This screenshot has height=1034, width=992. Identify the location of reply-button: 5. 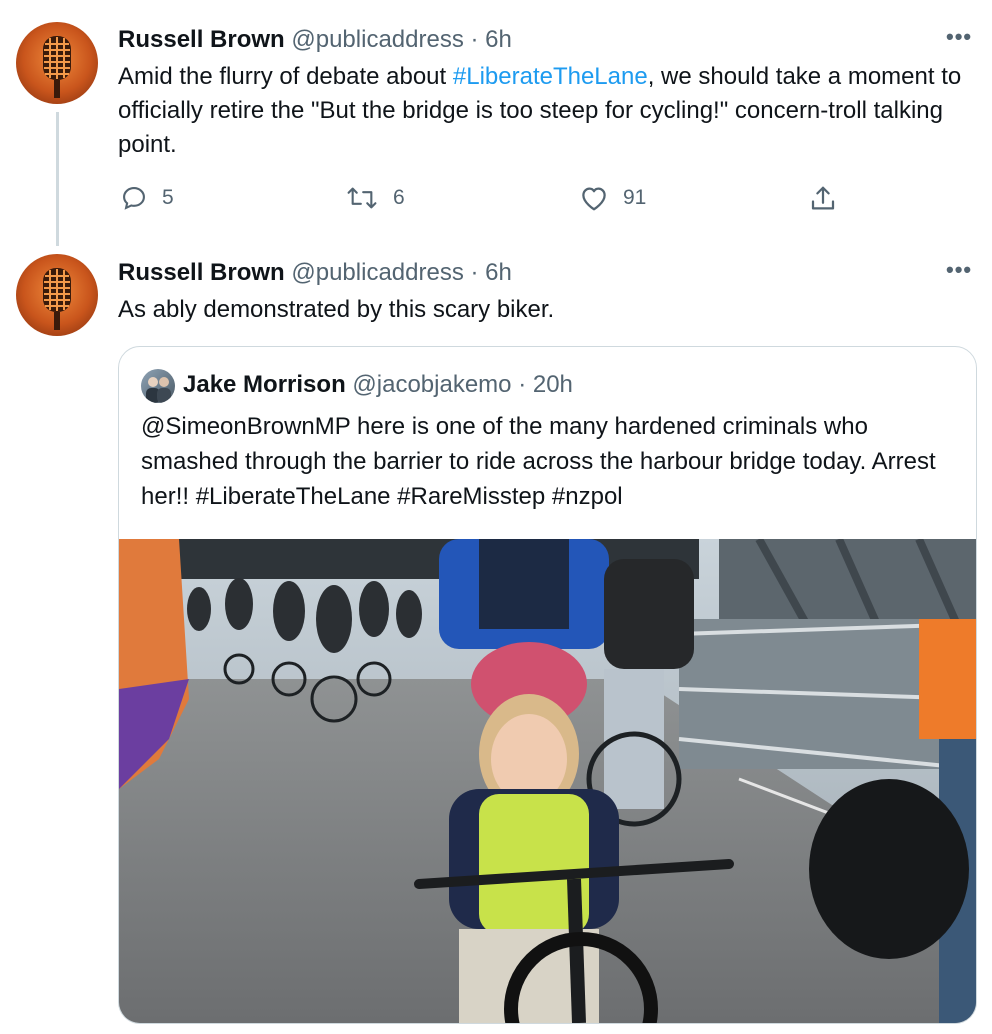
(147, 198).